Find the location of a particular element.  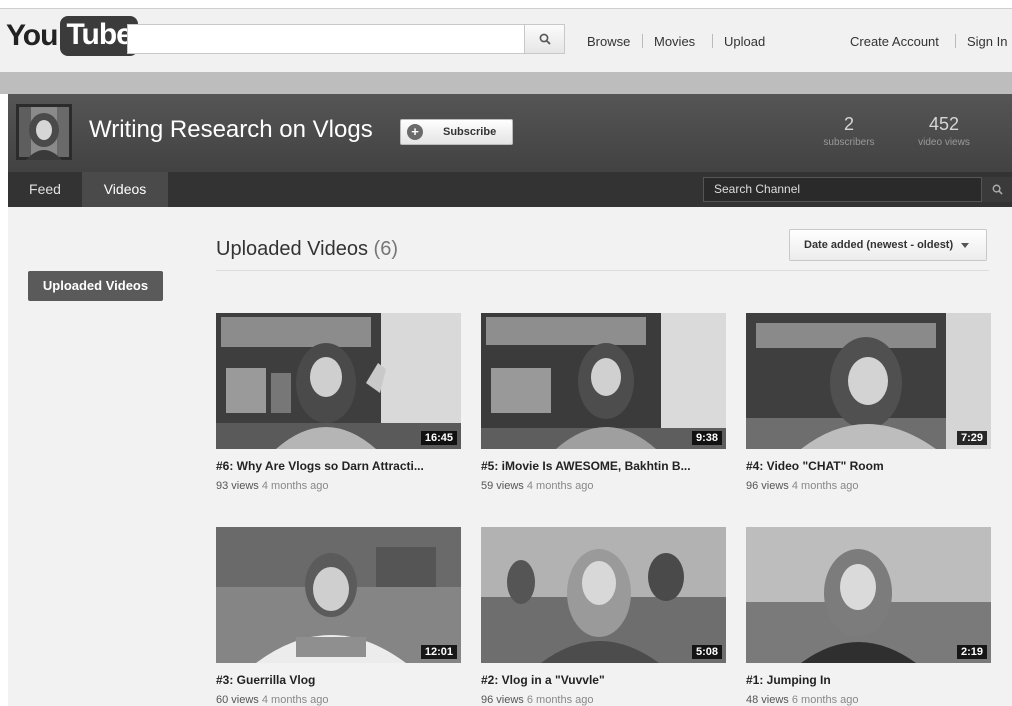

video-meta: 59 views 4 months ago is located at coordinates (537, 486).